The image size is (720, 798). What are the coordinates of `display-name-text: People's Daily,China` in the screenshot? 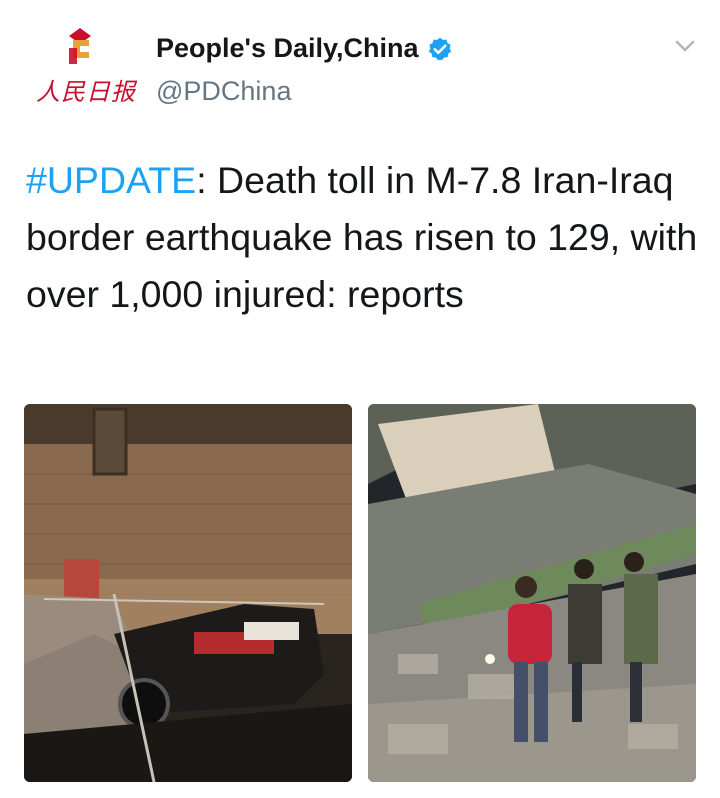 It's located at (287, 48).